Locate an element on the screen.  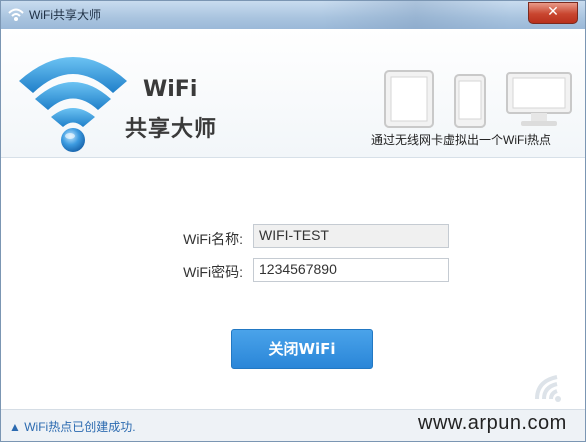
wifi-name-field: WIFI-TEST is located at coordinates (351, 236).